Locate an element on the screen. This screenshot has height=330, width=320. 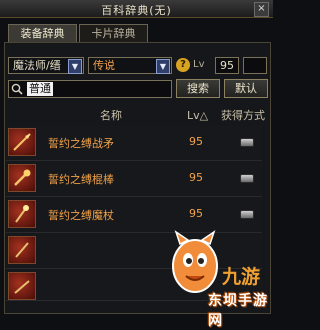
tab-card-dictionary: 卡片辞典 is located at coordinates (113, 33).